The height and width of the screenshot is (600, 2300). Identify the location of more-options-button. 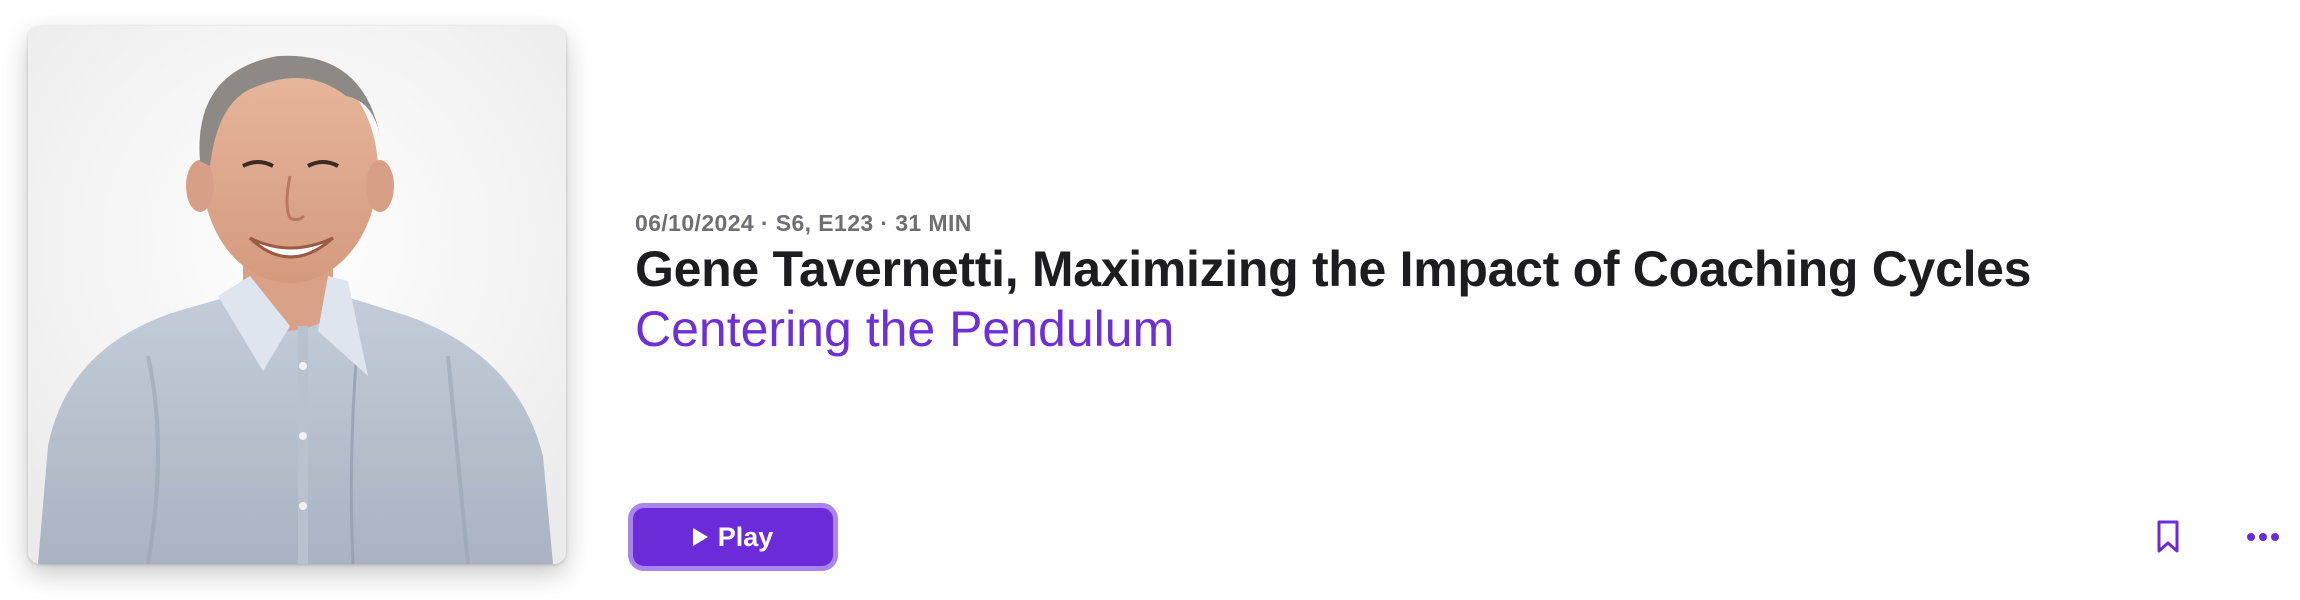
(2263, 537).